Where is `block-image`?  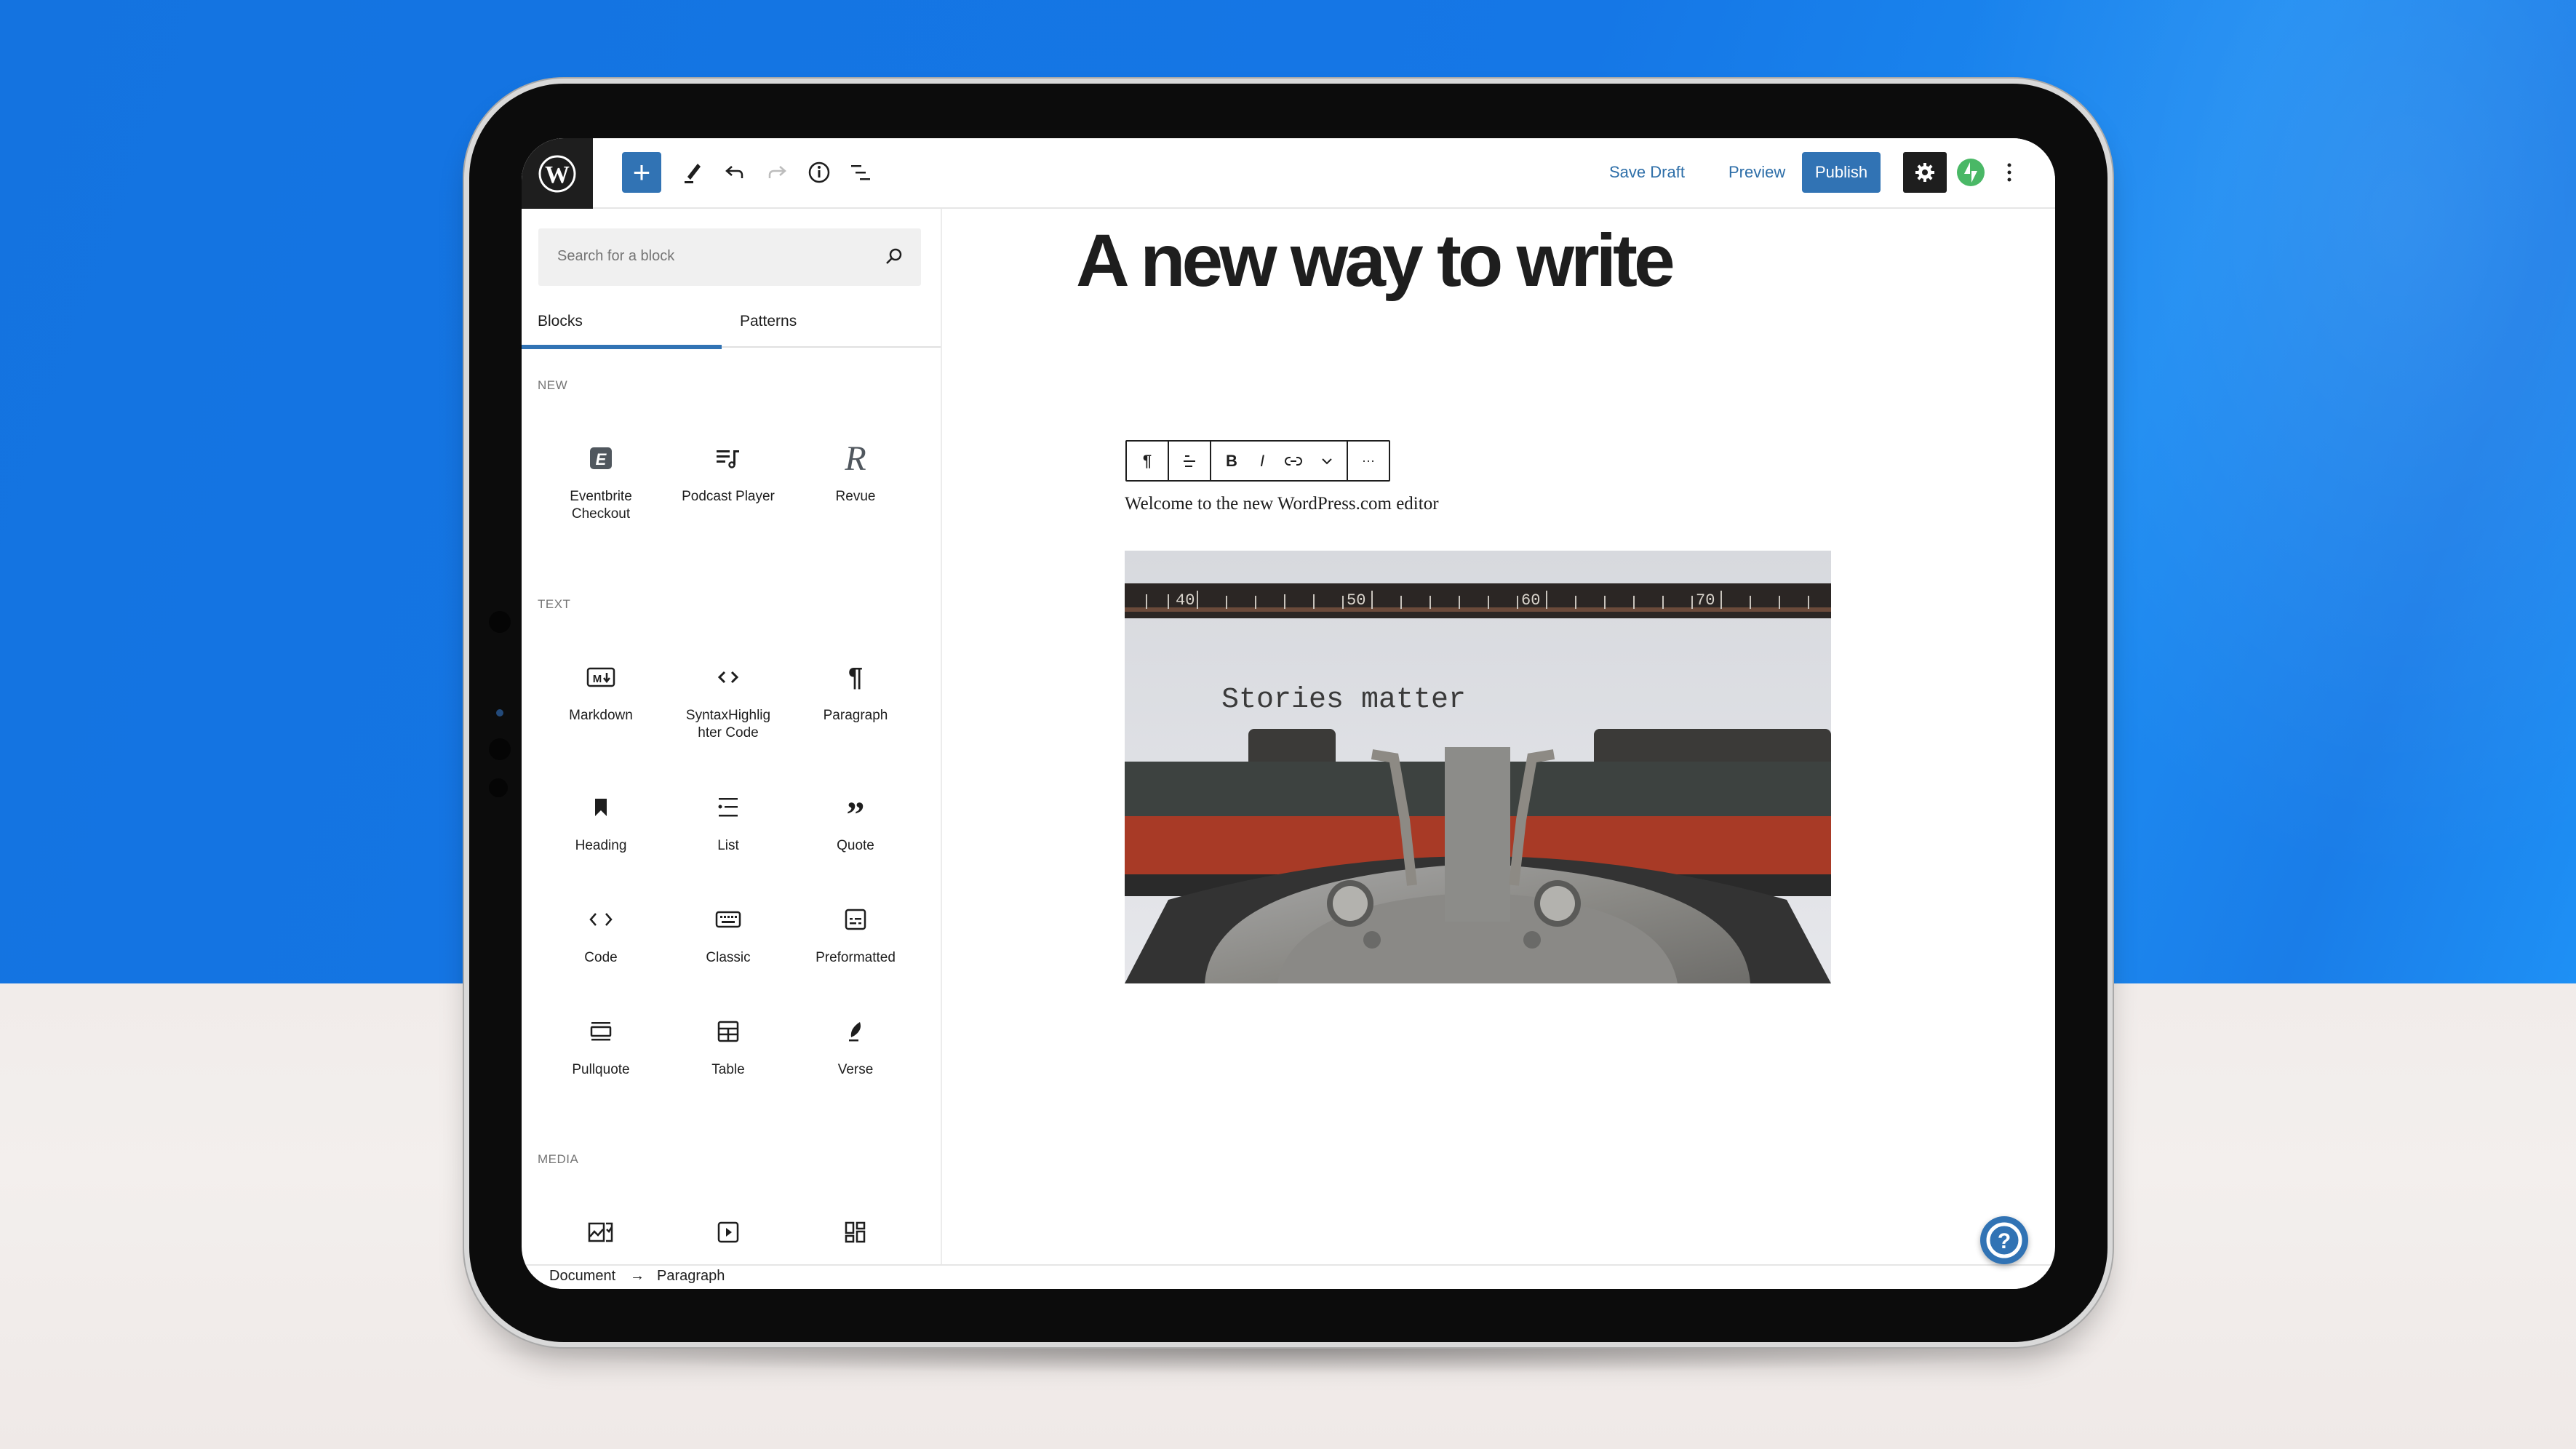
block-image is located at coordinates (601, 1232).